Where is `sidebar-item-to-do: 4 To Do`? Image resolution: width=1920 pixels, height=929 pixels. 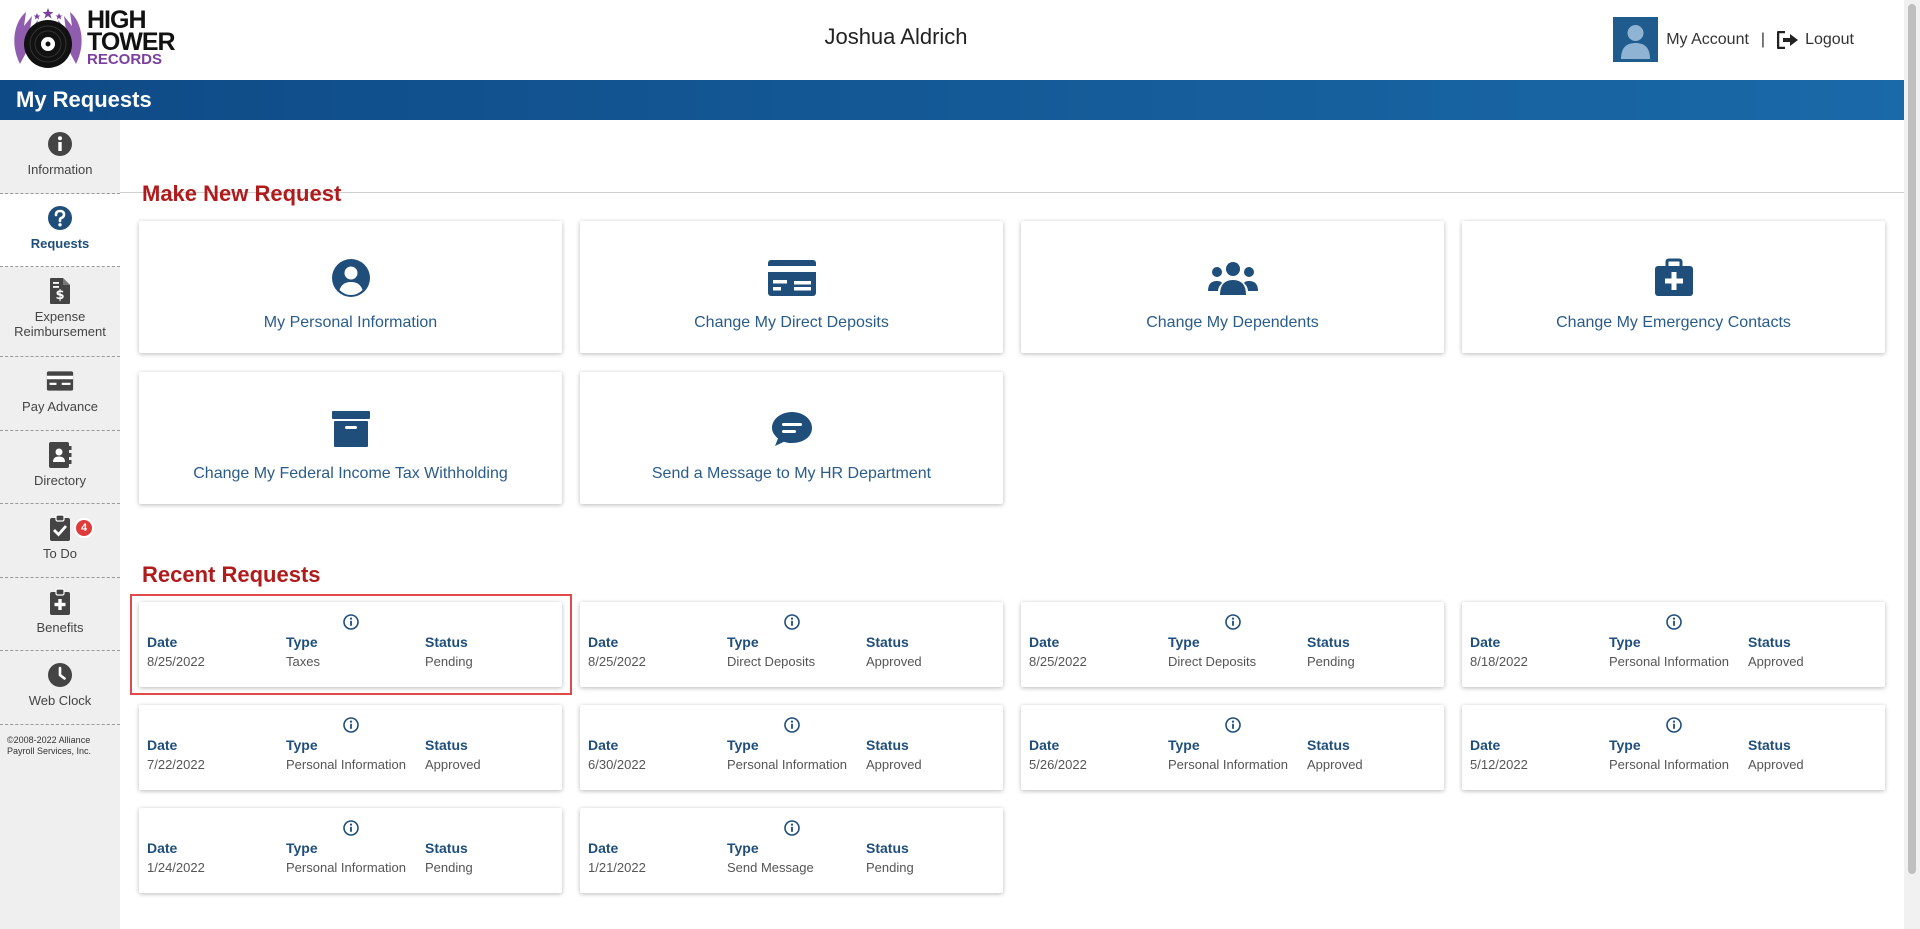
sidebar-item-to-do: 4 To Do is located at coordinates (60, 541).